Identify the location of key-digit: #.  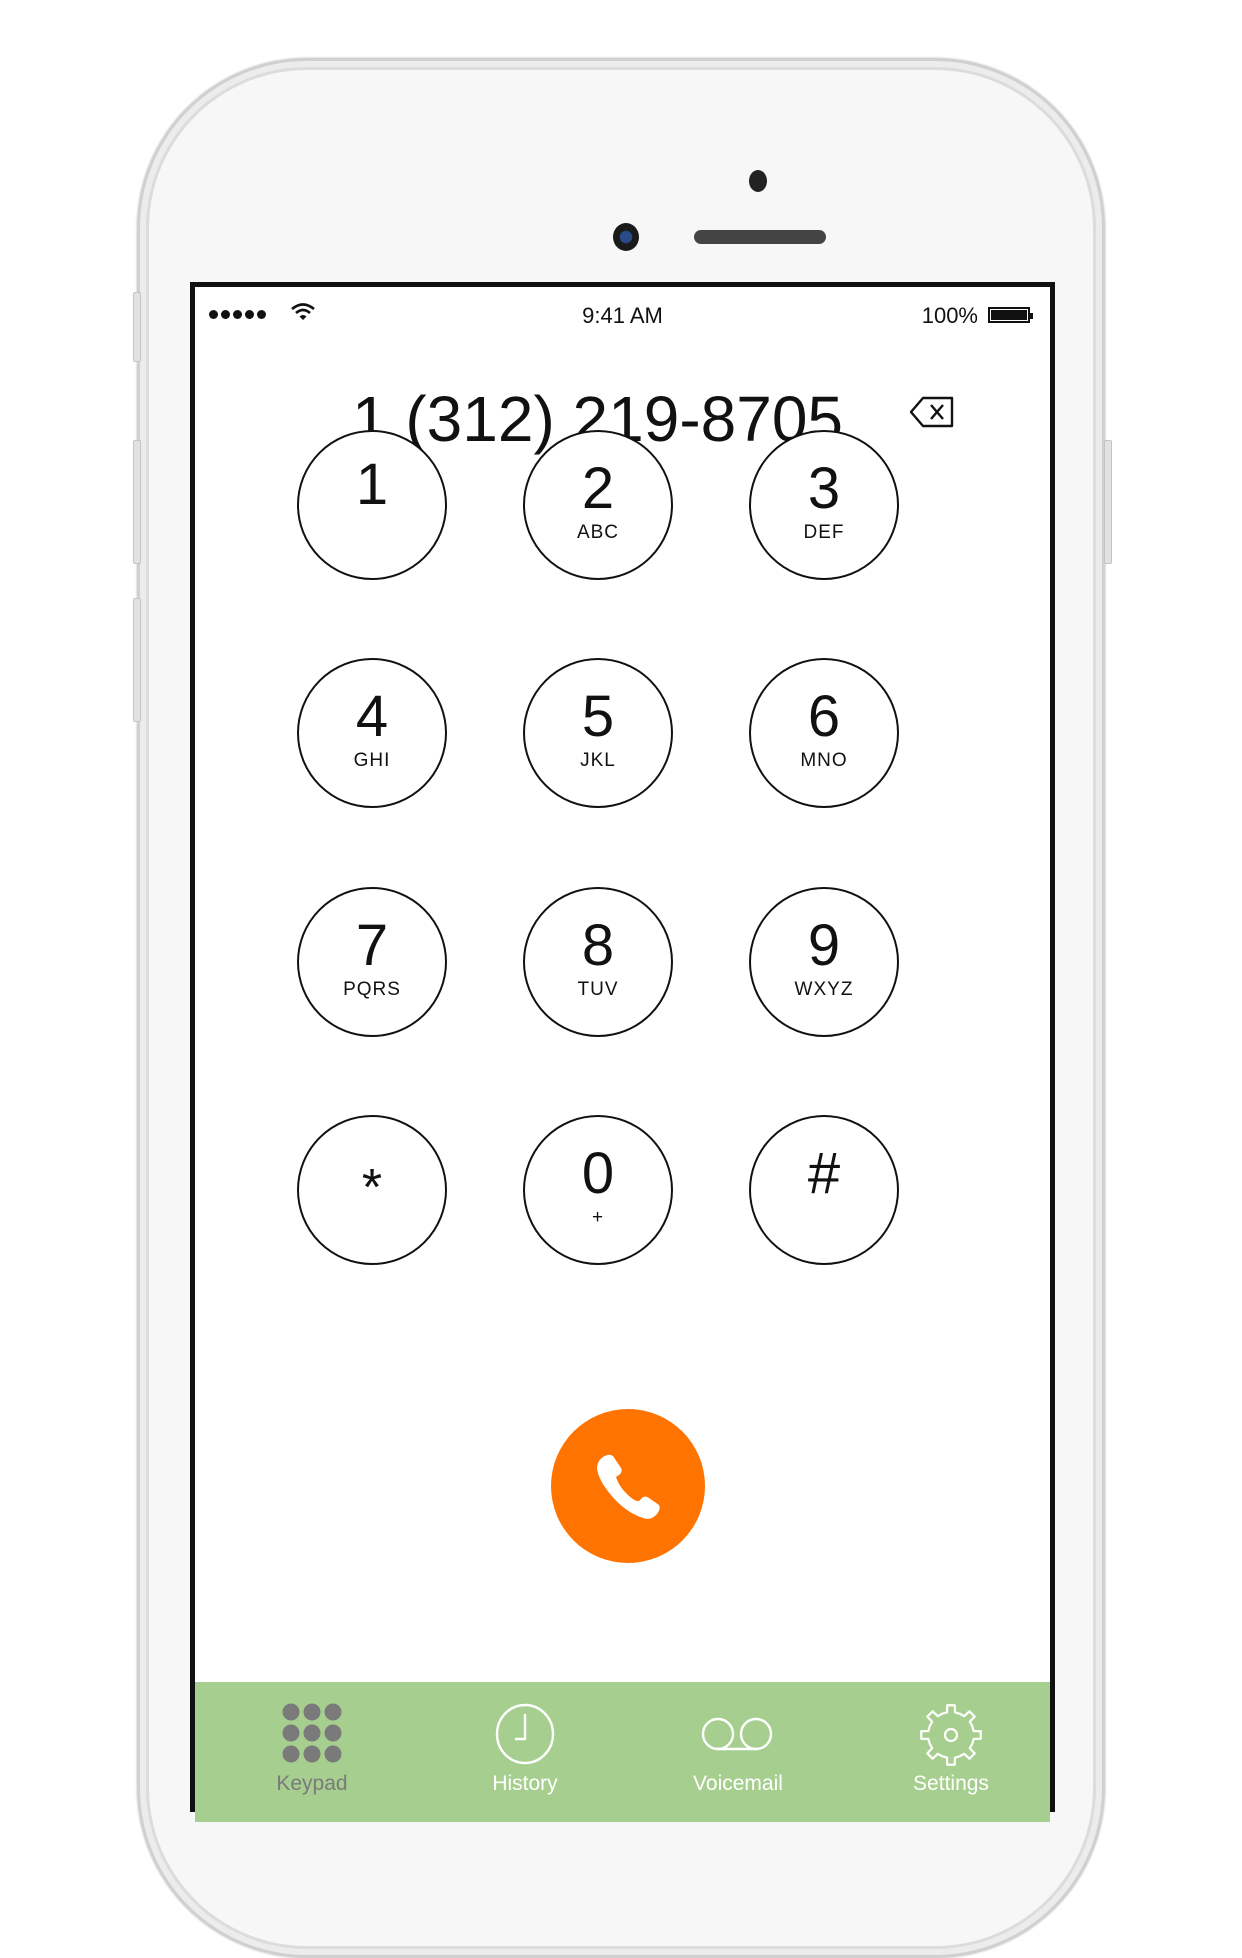
(824, 1173).